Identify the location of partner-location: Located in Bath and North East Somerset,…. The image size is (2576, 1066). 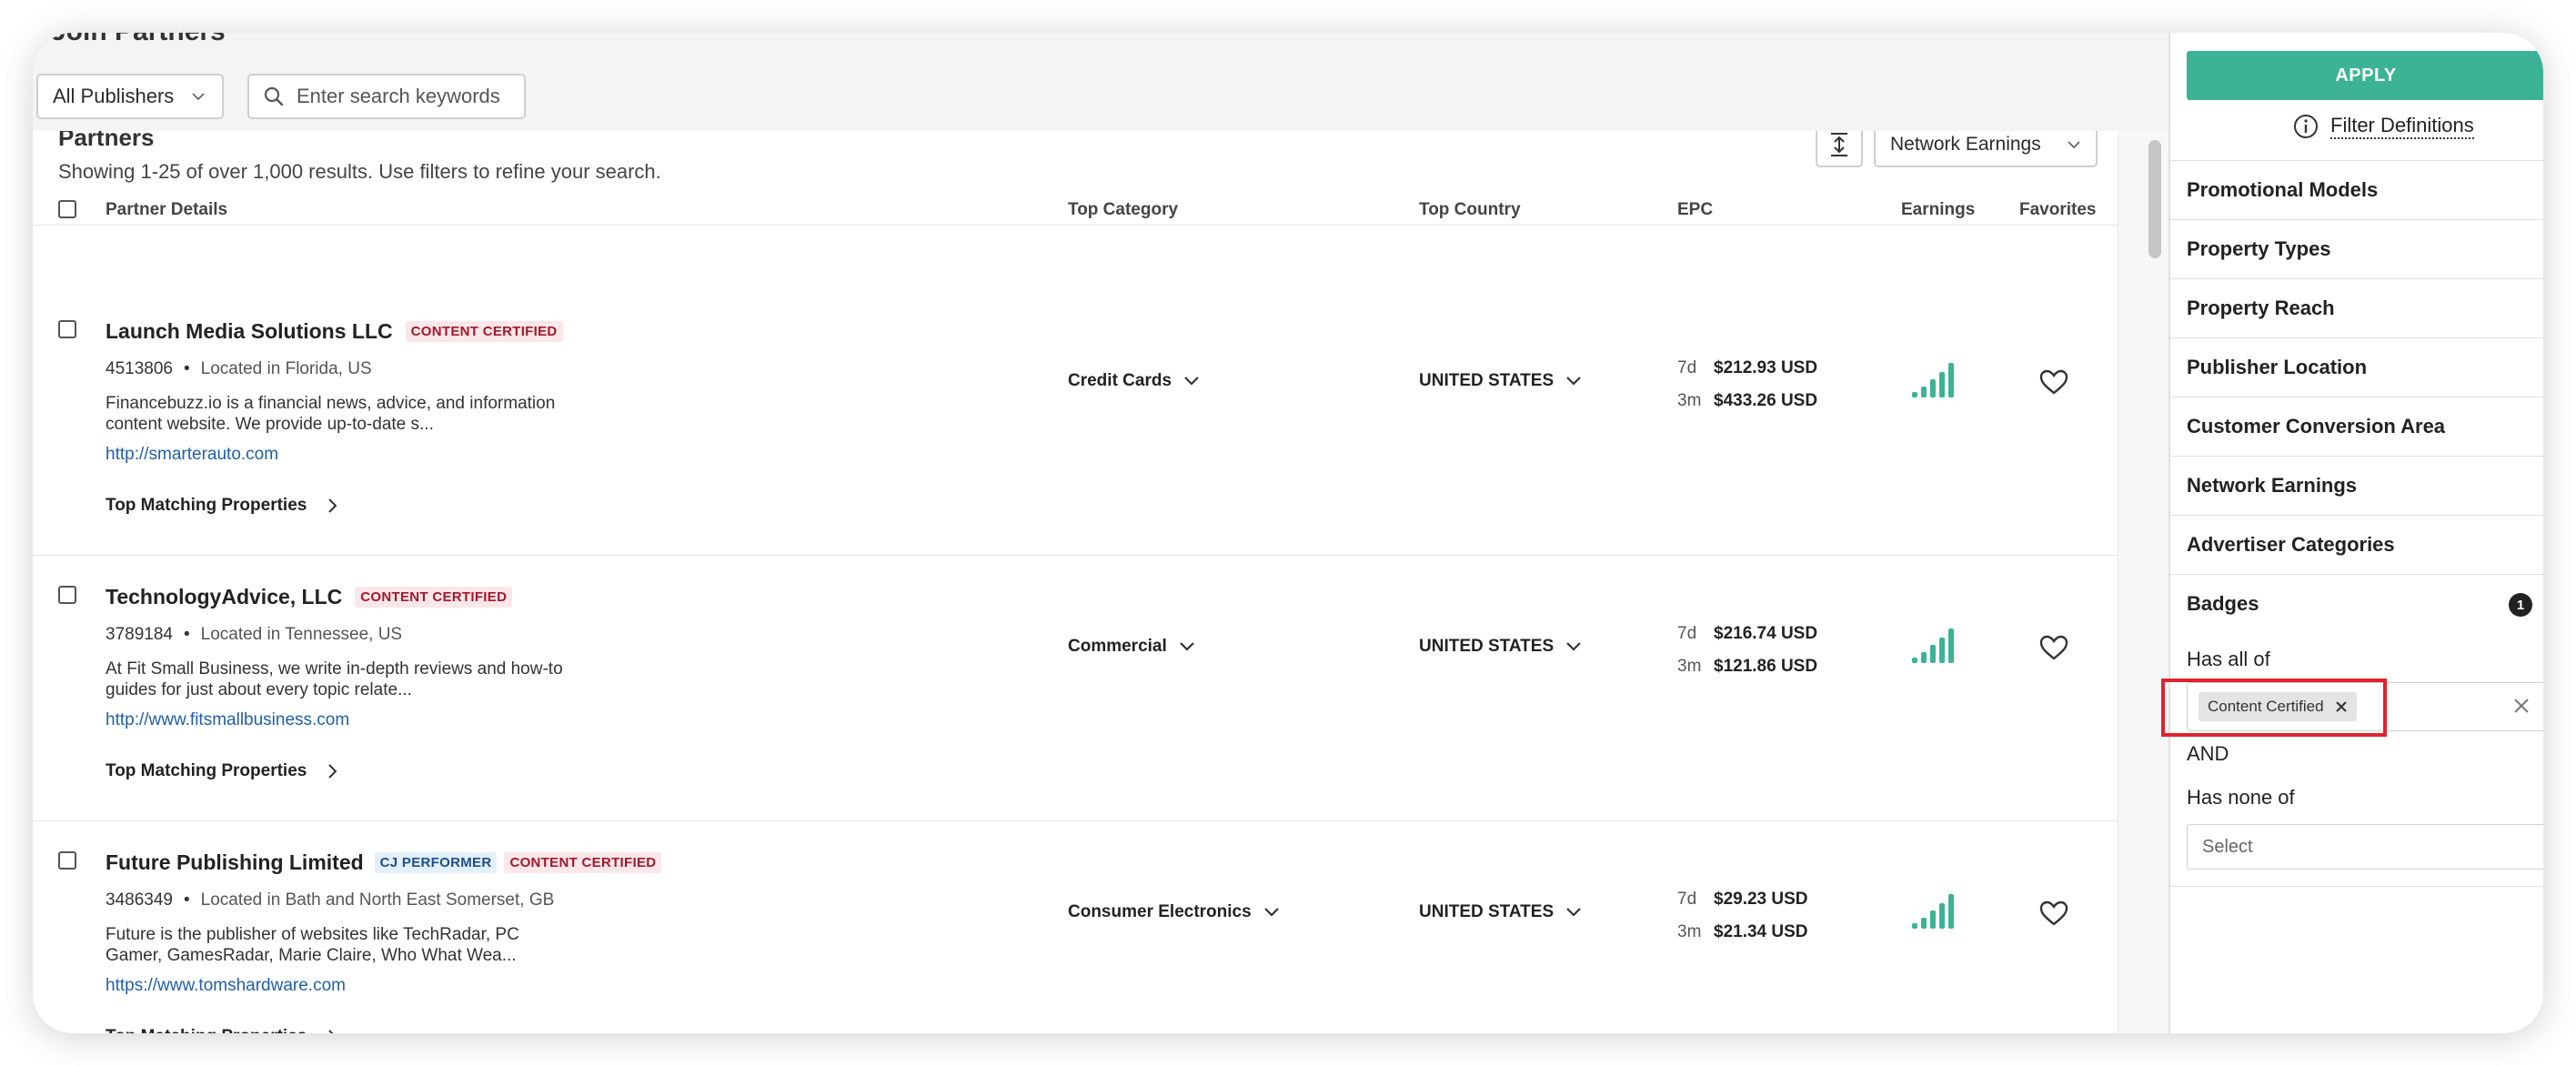
(377, 900).